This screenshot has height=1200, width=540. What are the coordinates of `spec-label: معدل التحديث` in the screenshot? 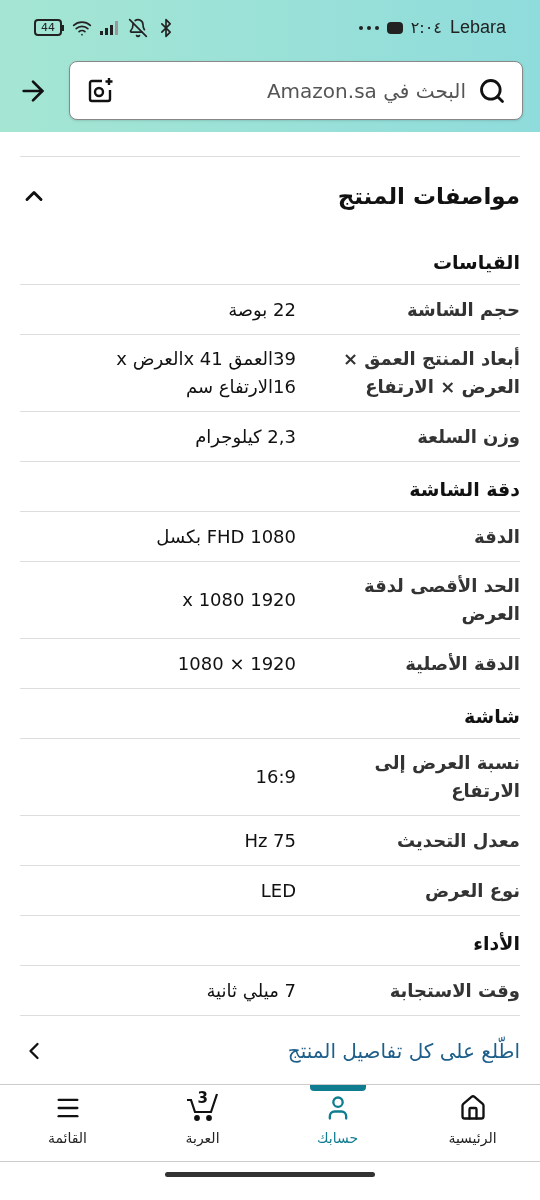 It's located at (457, 840).